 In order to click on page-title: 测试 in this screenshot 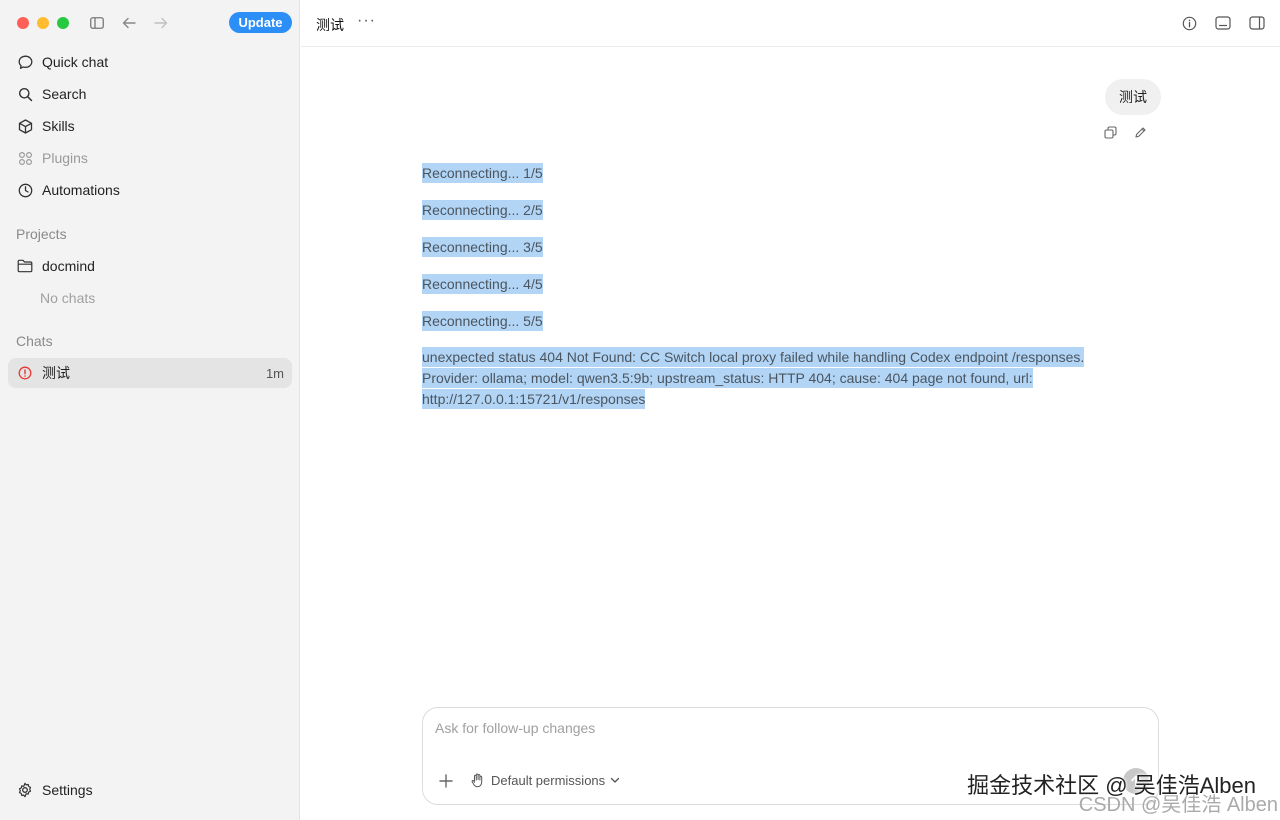, I will do `click(330, 25)`.